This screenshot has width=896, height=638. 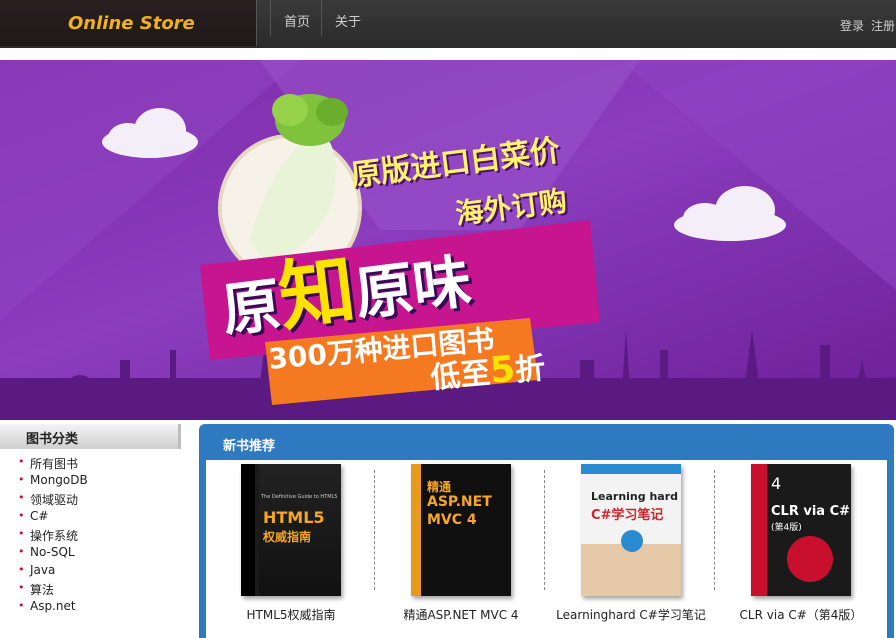 What do you see at coordinates (53, 482) in the screenshot?
I see `category-item-mongodb: MongoDB` at bounding box center [53, 482].